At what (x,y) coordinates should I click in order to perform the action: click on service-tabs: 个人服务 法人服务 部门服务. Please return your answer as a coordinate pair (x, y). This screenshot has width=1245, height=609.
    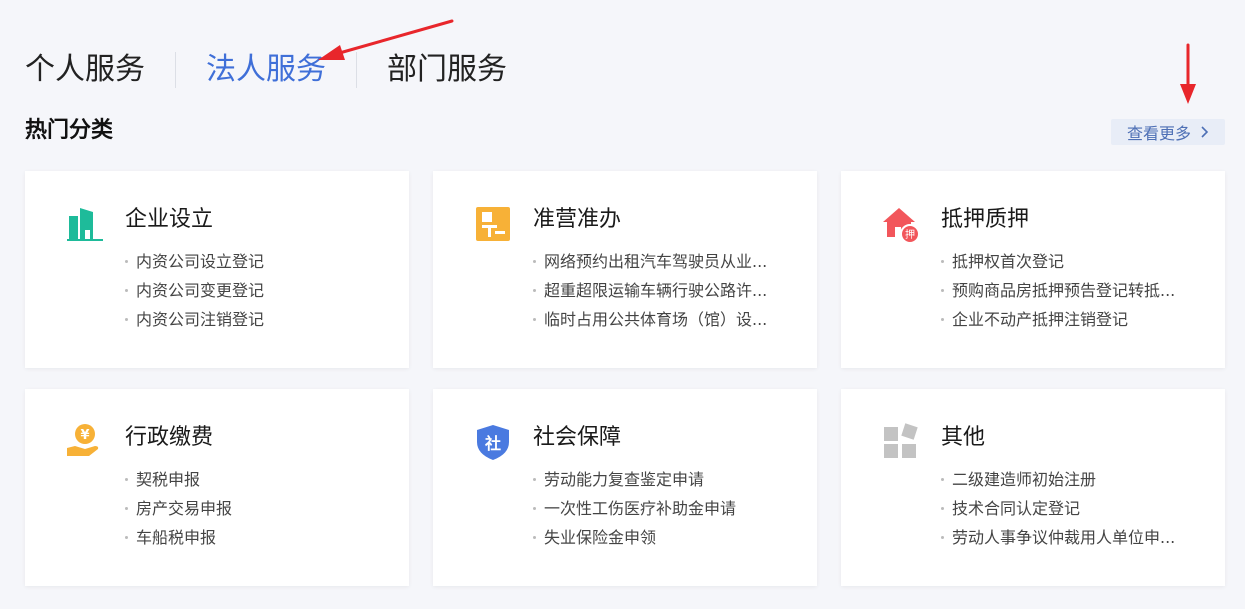
    Looking at the image, I should click on (266, 70).